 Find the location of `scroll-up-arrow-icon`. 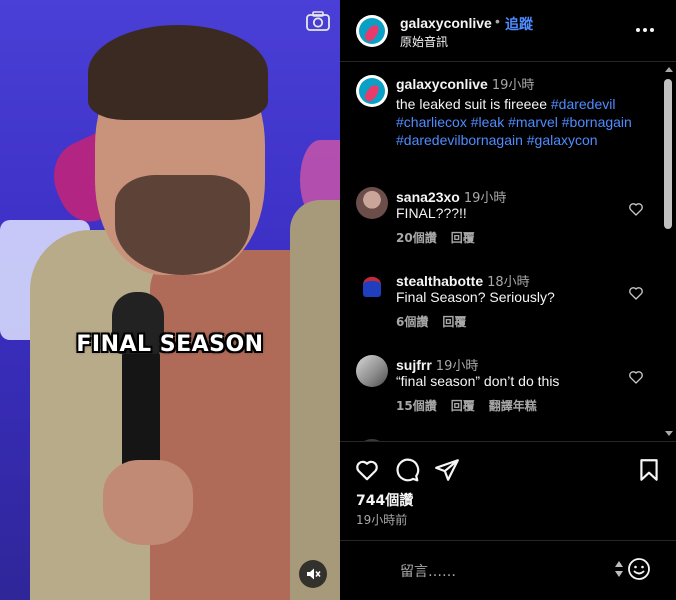

scroll-up-arrow-icon is located at coordinates (669, 69).